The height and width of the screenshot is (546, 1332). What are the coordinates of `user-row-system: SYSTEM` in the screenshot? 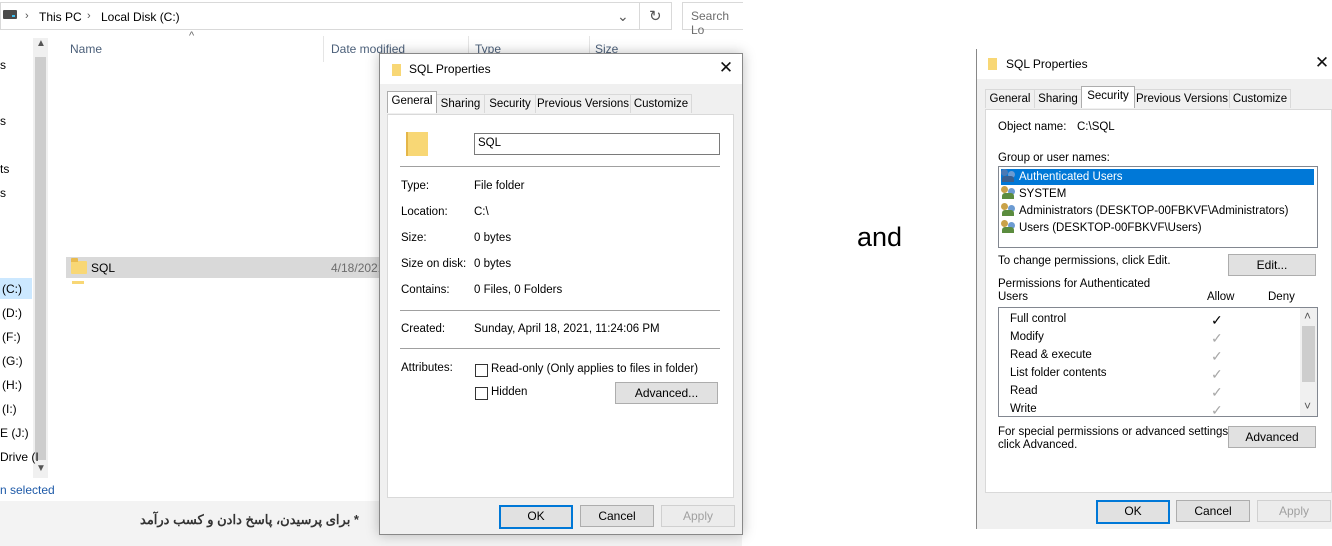 It's located at (1033, 194).